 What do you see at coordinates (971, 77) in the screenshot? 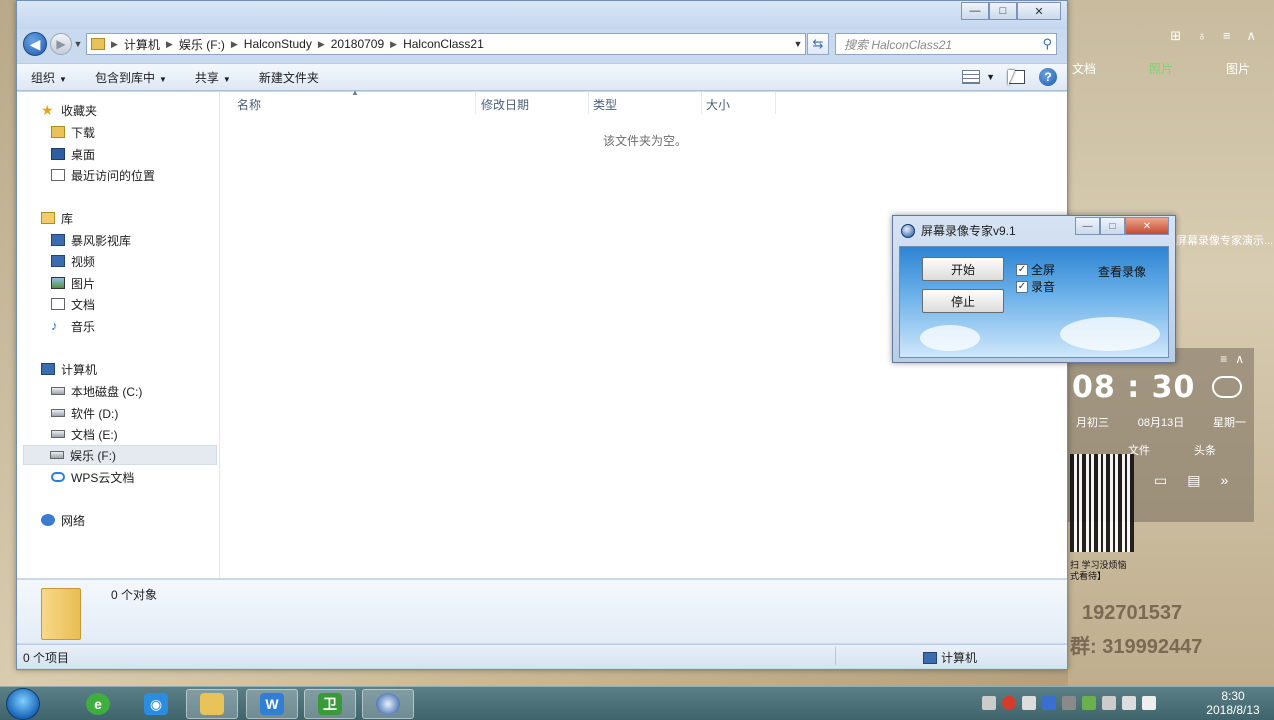
I see `change-view-icon` at bounding box center [971, 77].